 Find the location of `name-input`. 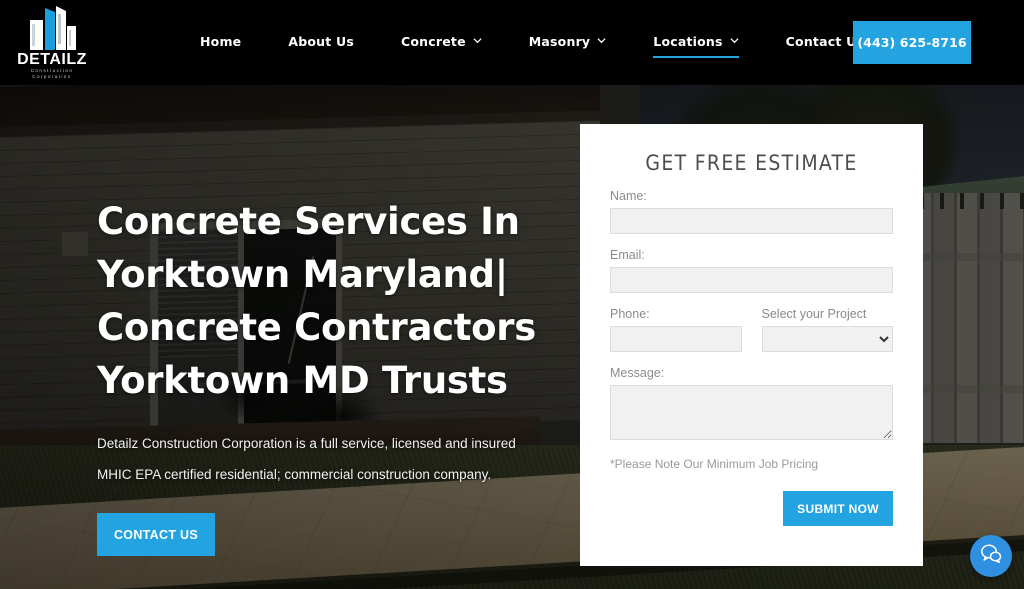

name-input is located at coordinates (751, 221).